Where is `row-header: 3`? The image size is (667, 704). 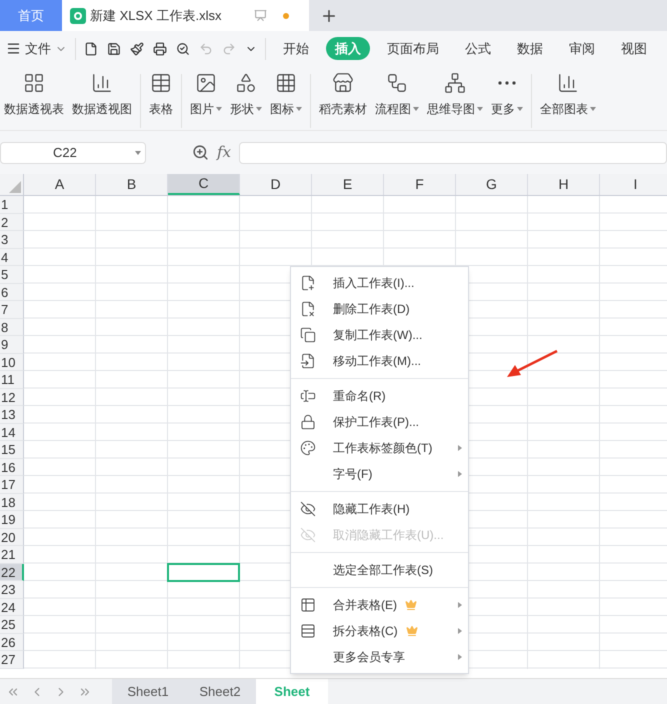
row-header: 3 is located at coordinates (12, 239).